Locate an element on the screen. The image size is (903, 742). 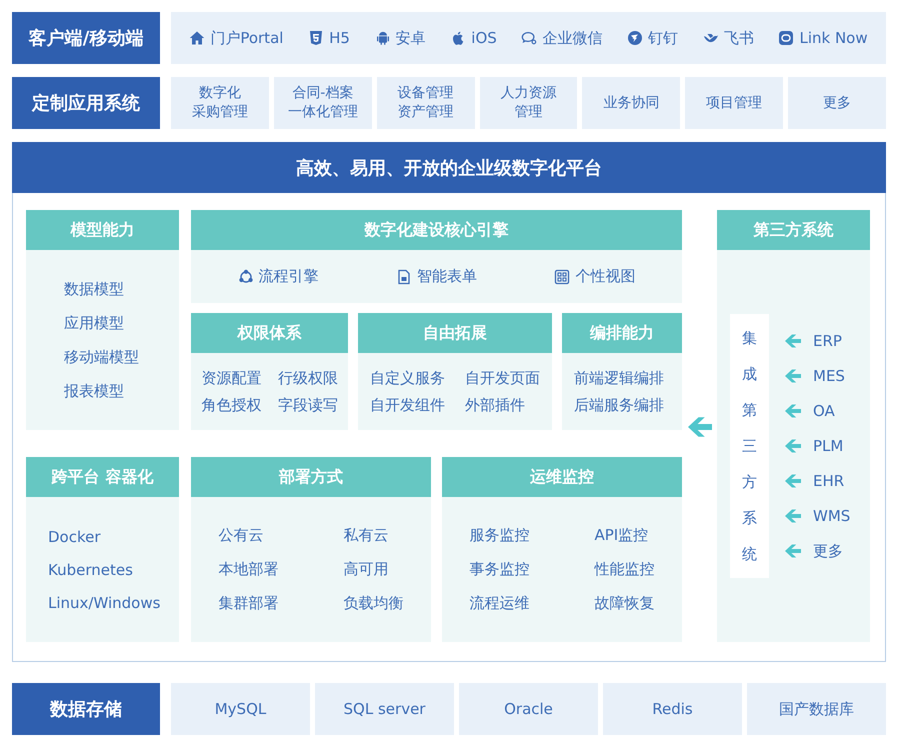
system-label: ERP is located at coordinates (827, 341).